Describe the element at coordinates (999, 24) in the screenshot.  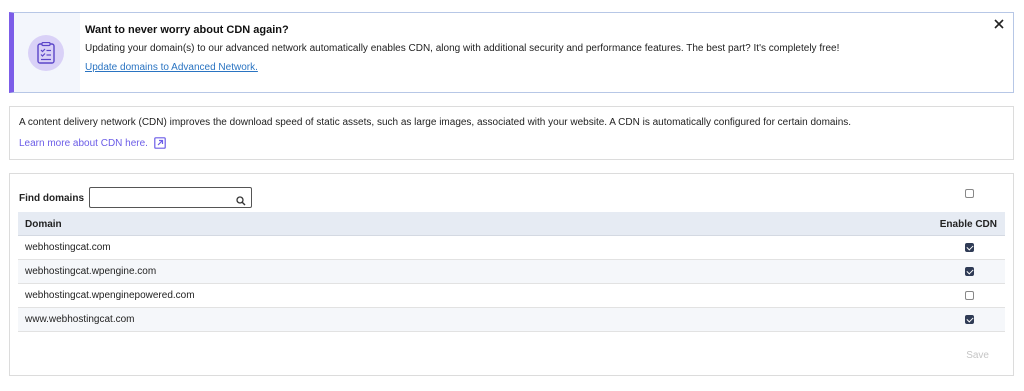
I see `close-icon` at that location.